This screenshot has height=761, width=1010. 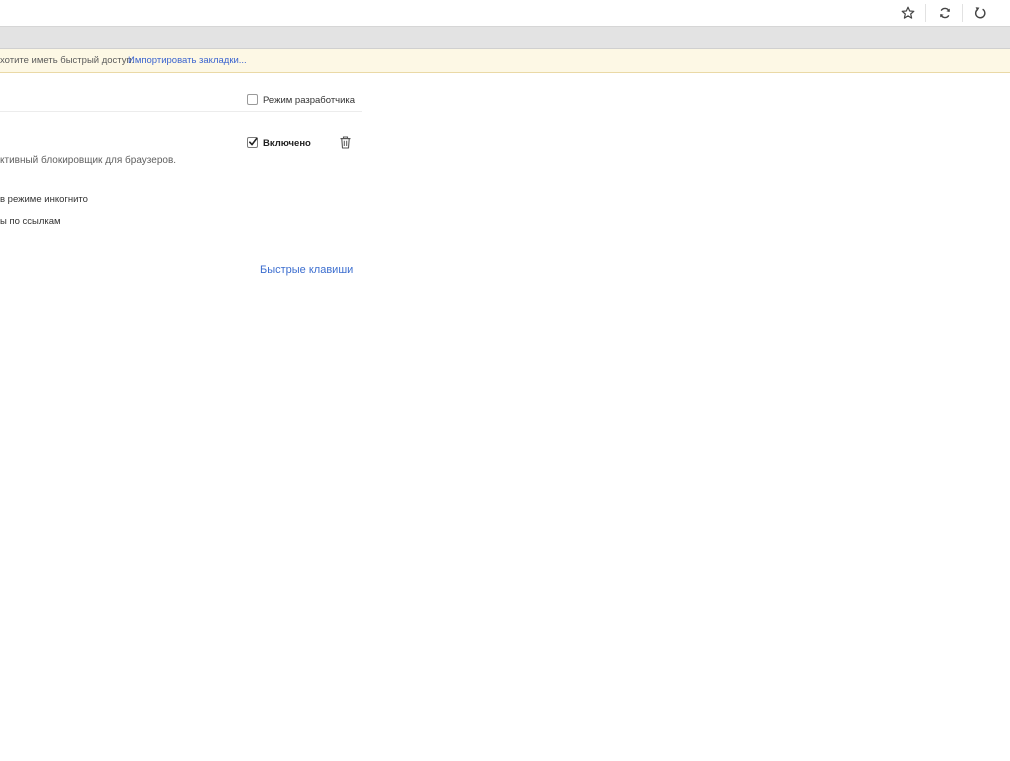 I want to click on infobar-message: хотите иметь быстрый доступ., so click(x=67, y=60).